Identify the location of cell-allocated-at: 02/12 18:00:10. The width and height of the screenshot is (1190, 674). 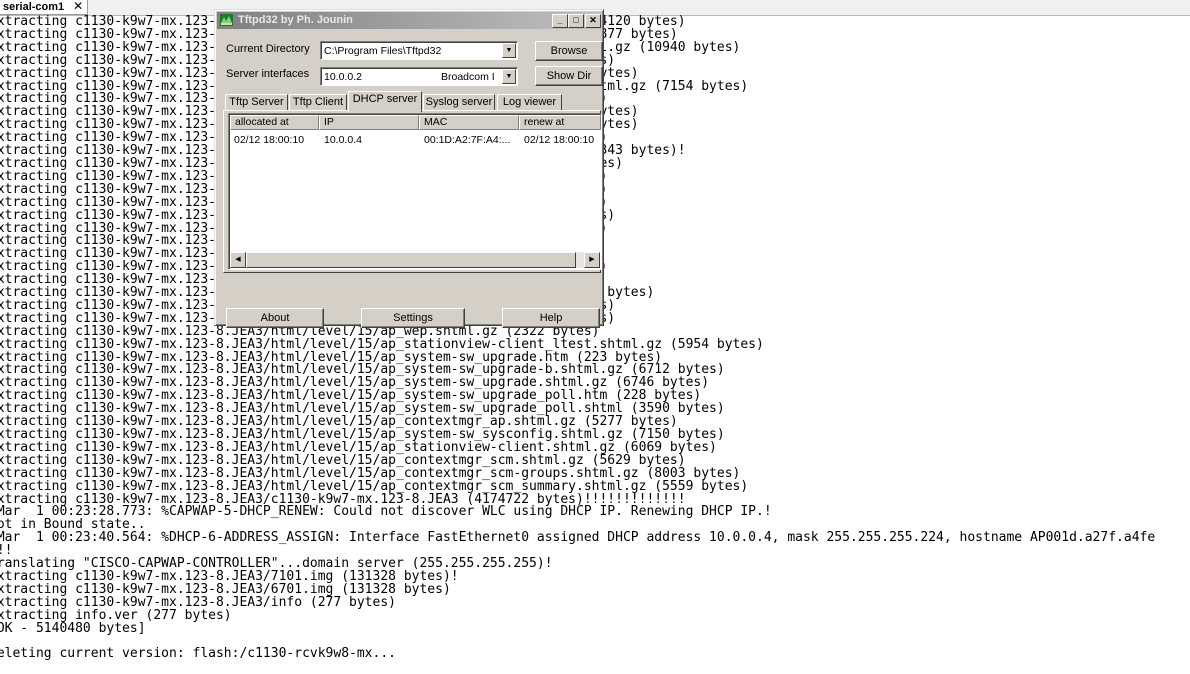
(269, 140).